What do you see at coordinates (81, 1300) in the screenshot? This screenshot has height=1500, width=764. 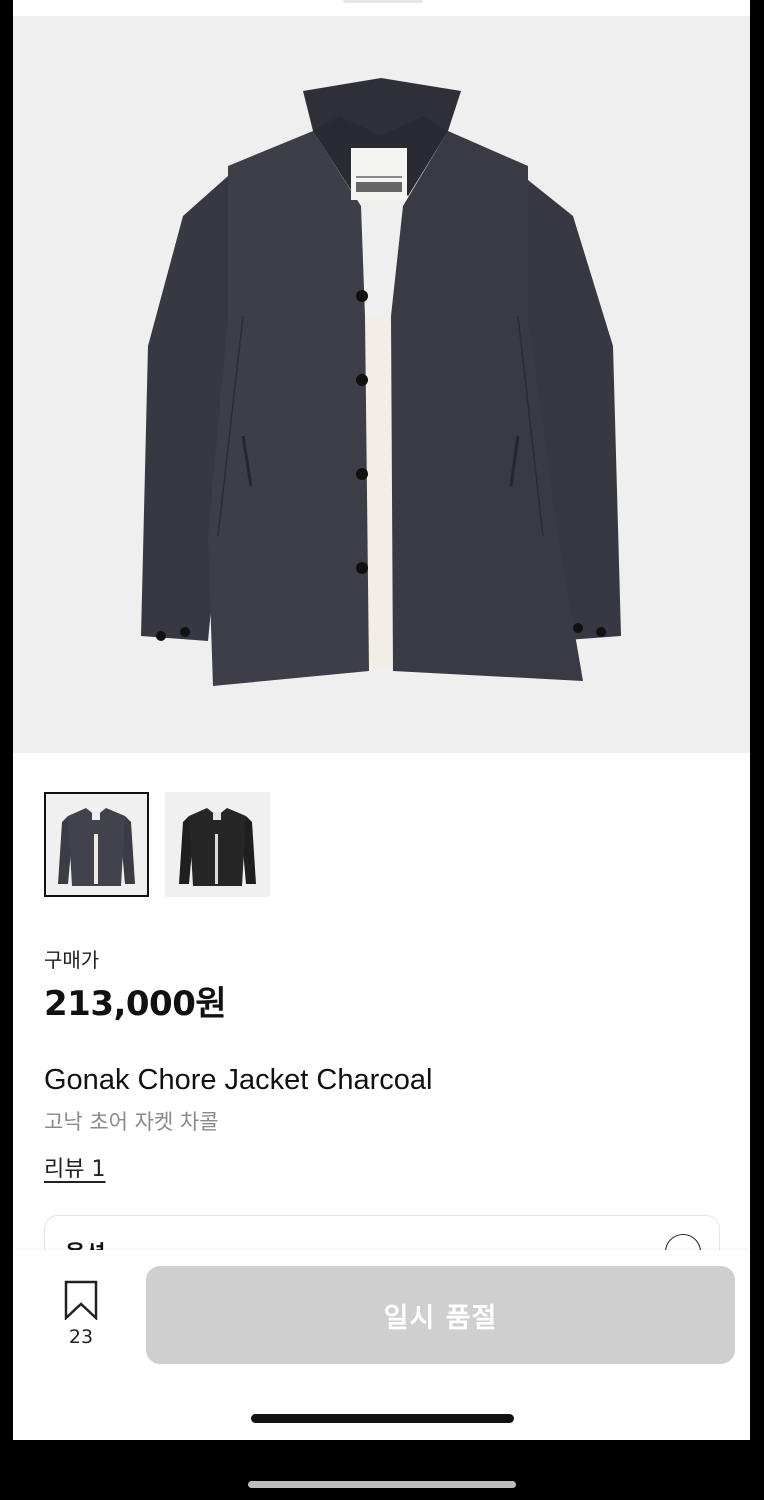 I see `bookmark-icon` at bounding box center [81, 1300].